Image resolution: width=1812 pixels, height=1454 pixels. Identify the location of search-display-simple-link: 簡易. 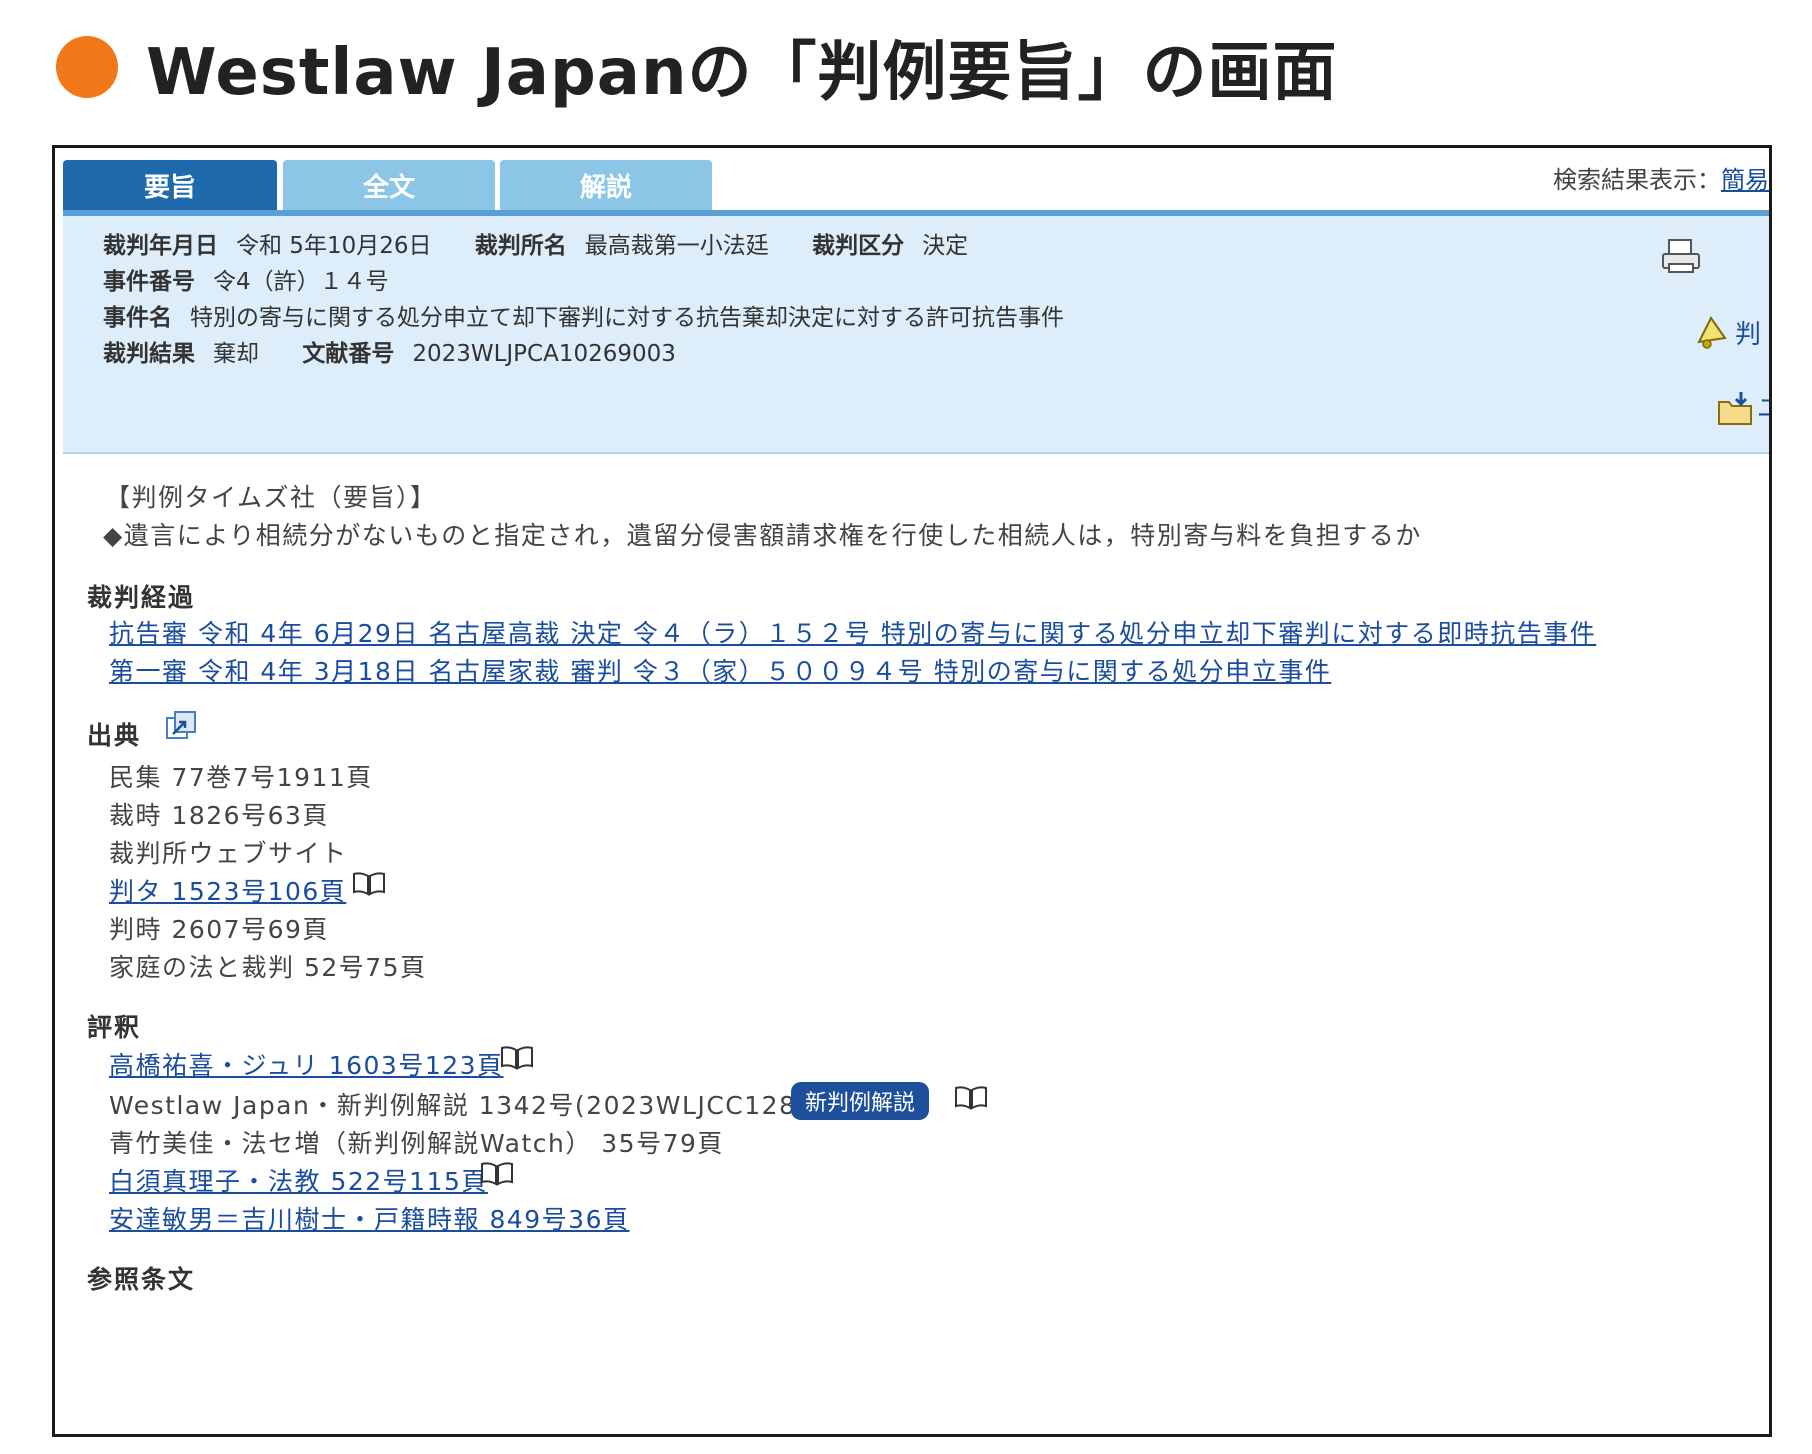
(1745, 180).